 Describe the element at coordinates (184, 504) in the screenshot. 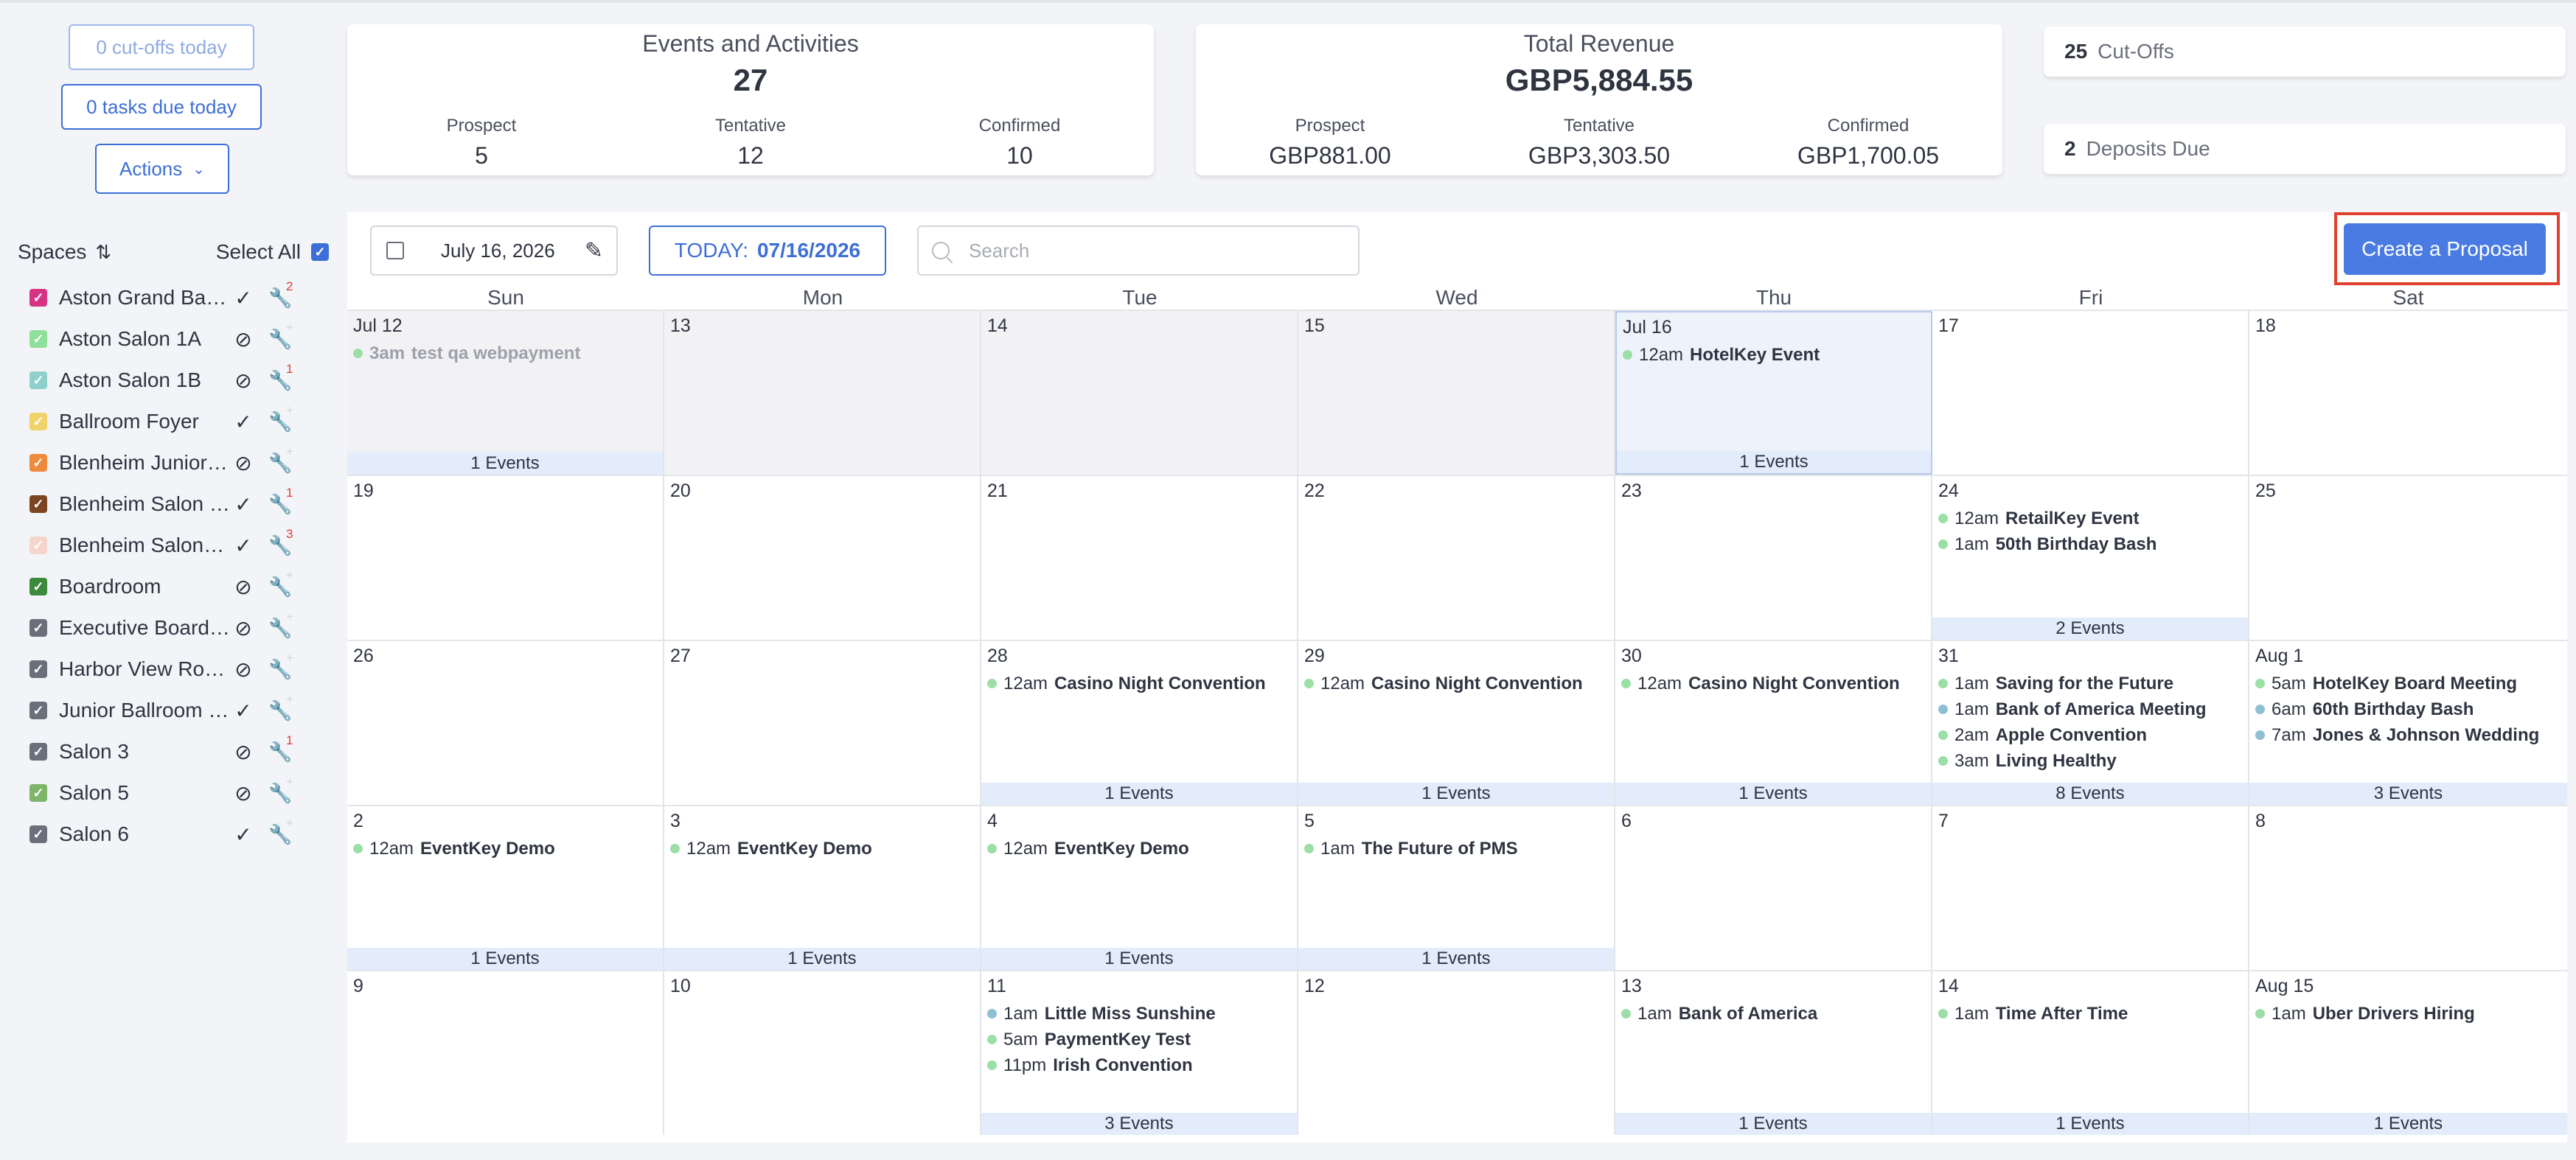

I see `space-row: ✓ Blenheim Salon 4A ✓ 🔧 1` at that location.